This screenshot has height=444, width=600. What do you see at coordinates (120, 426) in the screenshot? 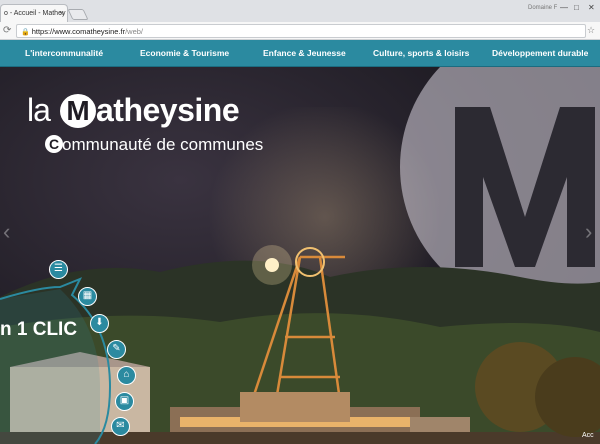
I see `mail-icon: ✉` at bounding box center [120, 426].